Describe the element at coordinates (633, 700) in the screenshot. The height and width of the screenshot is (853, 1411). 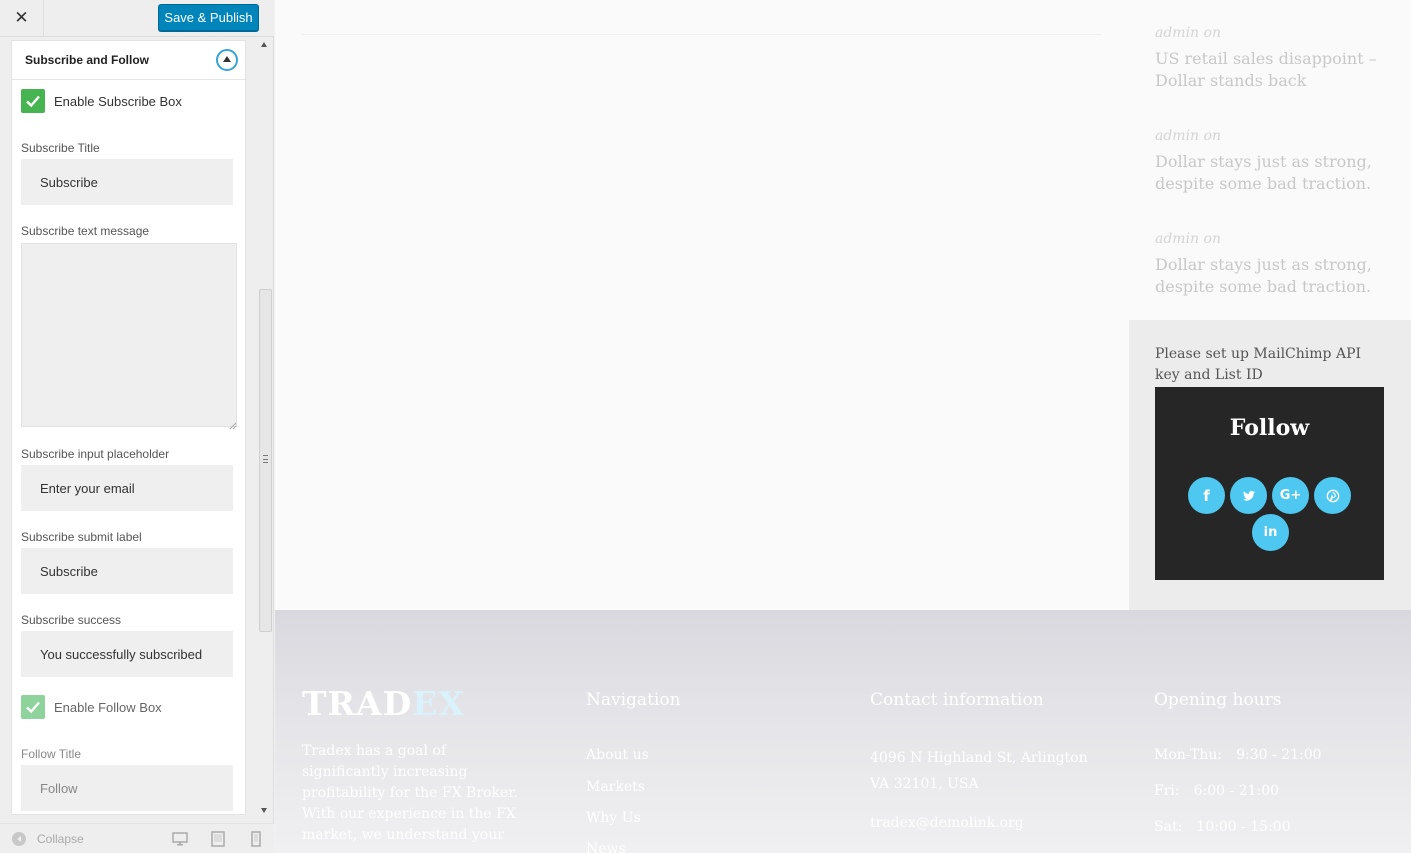
I see `navigation-heading: Navigation` at that location.